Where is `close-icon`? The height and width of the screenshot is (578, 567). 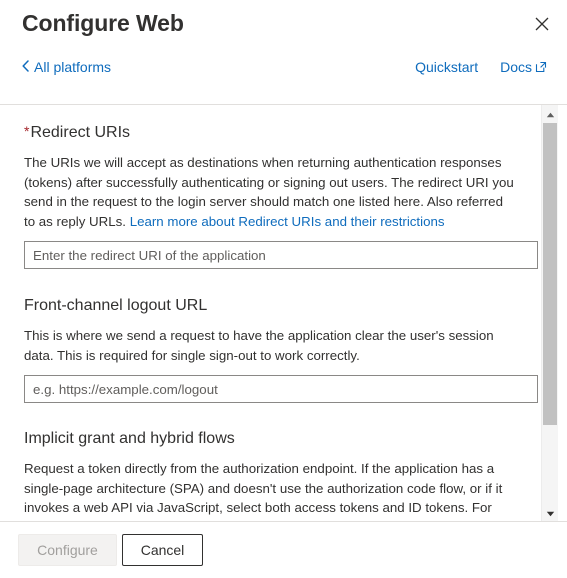 close-icon is located at coordinates (542, 24).